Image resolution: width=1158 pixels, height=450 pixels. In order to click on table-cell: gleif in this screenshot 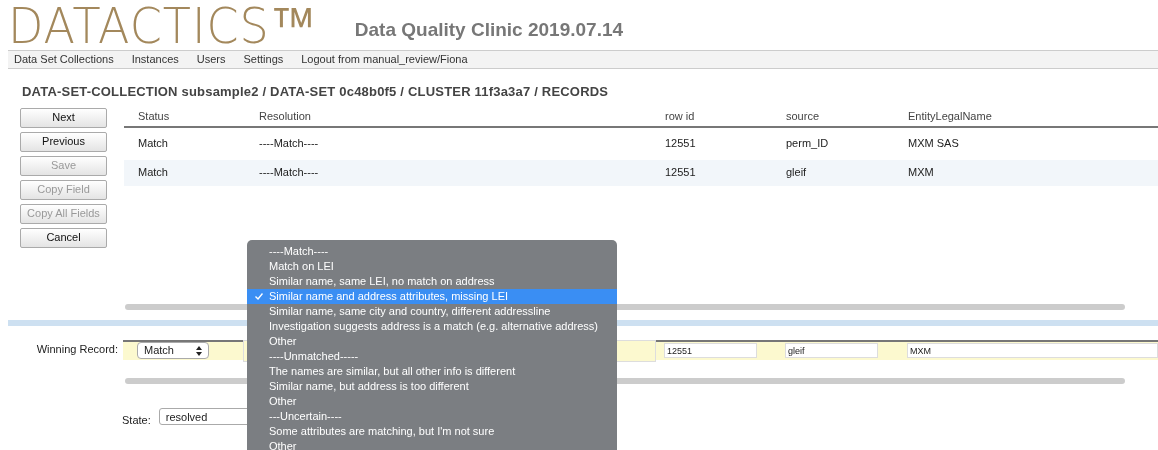, I will do `click(796, 172)`.